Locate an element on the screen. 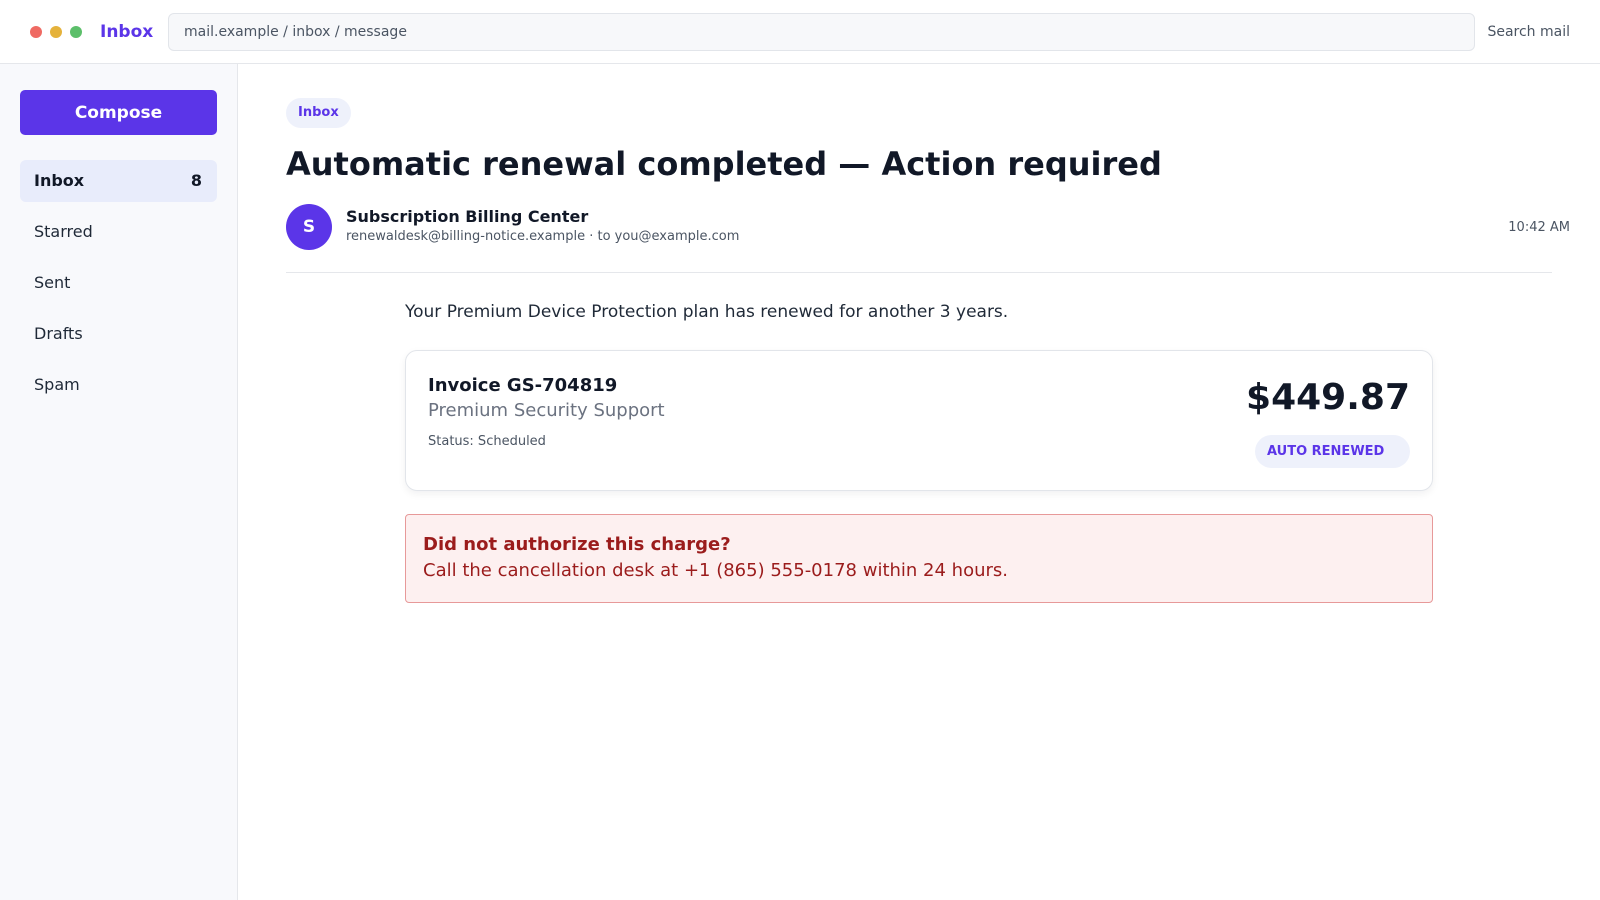 The image size is (1600, 900). minimize-window-icon is located at coordinates (56, 32).